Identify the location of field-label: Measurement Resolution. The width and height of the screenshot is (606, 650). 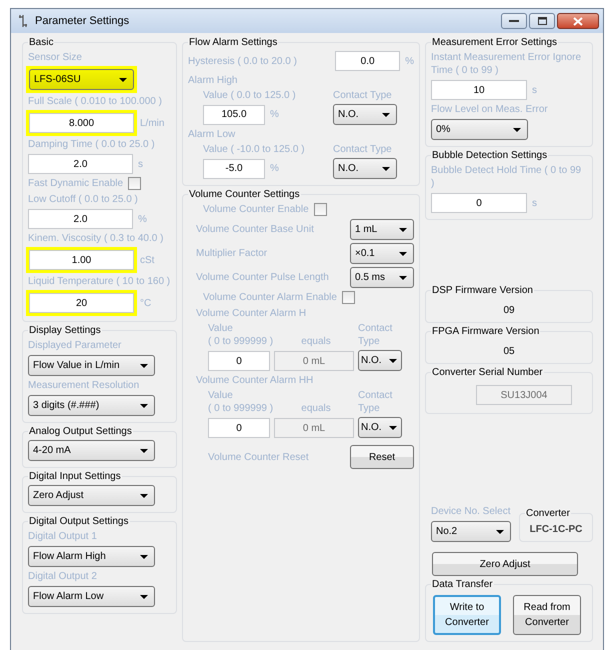
(84, 385).